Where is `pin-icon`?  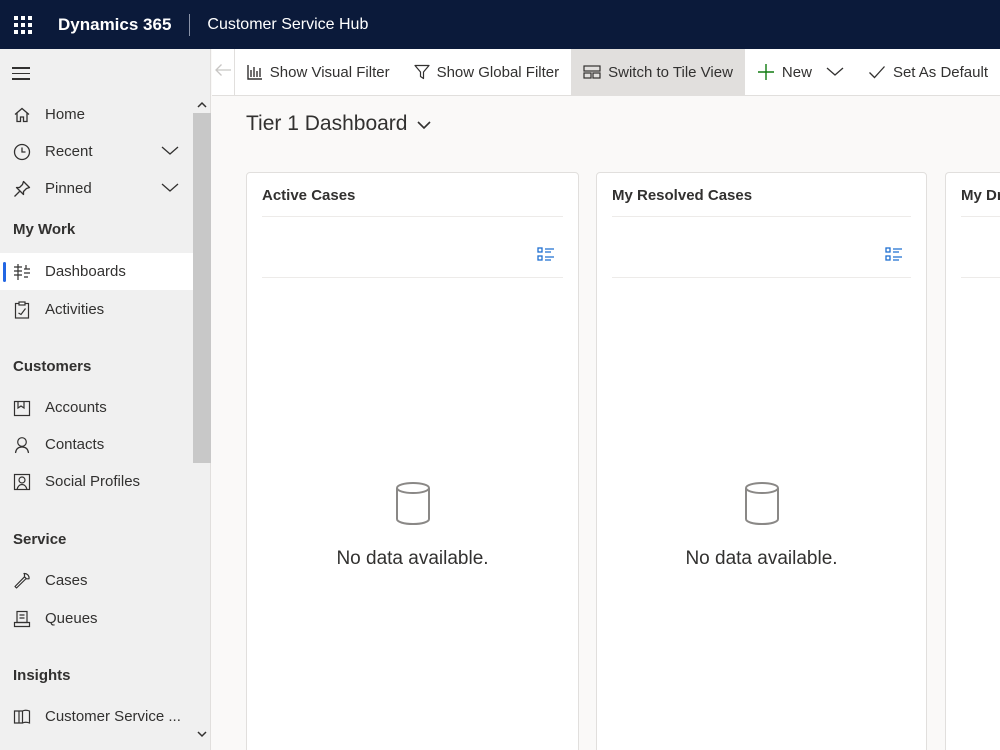
pin-icon is located at coordinates (22, 189).